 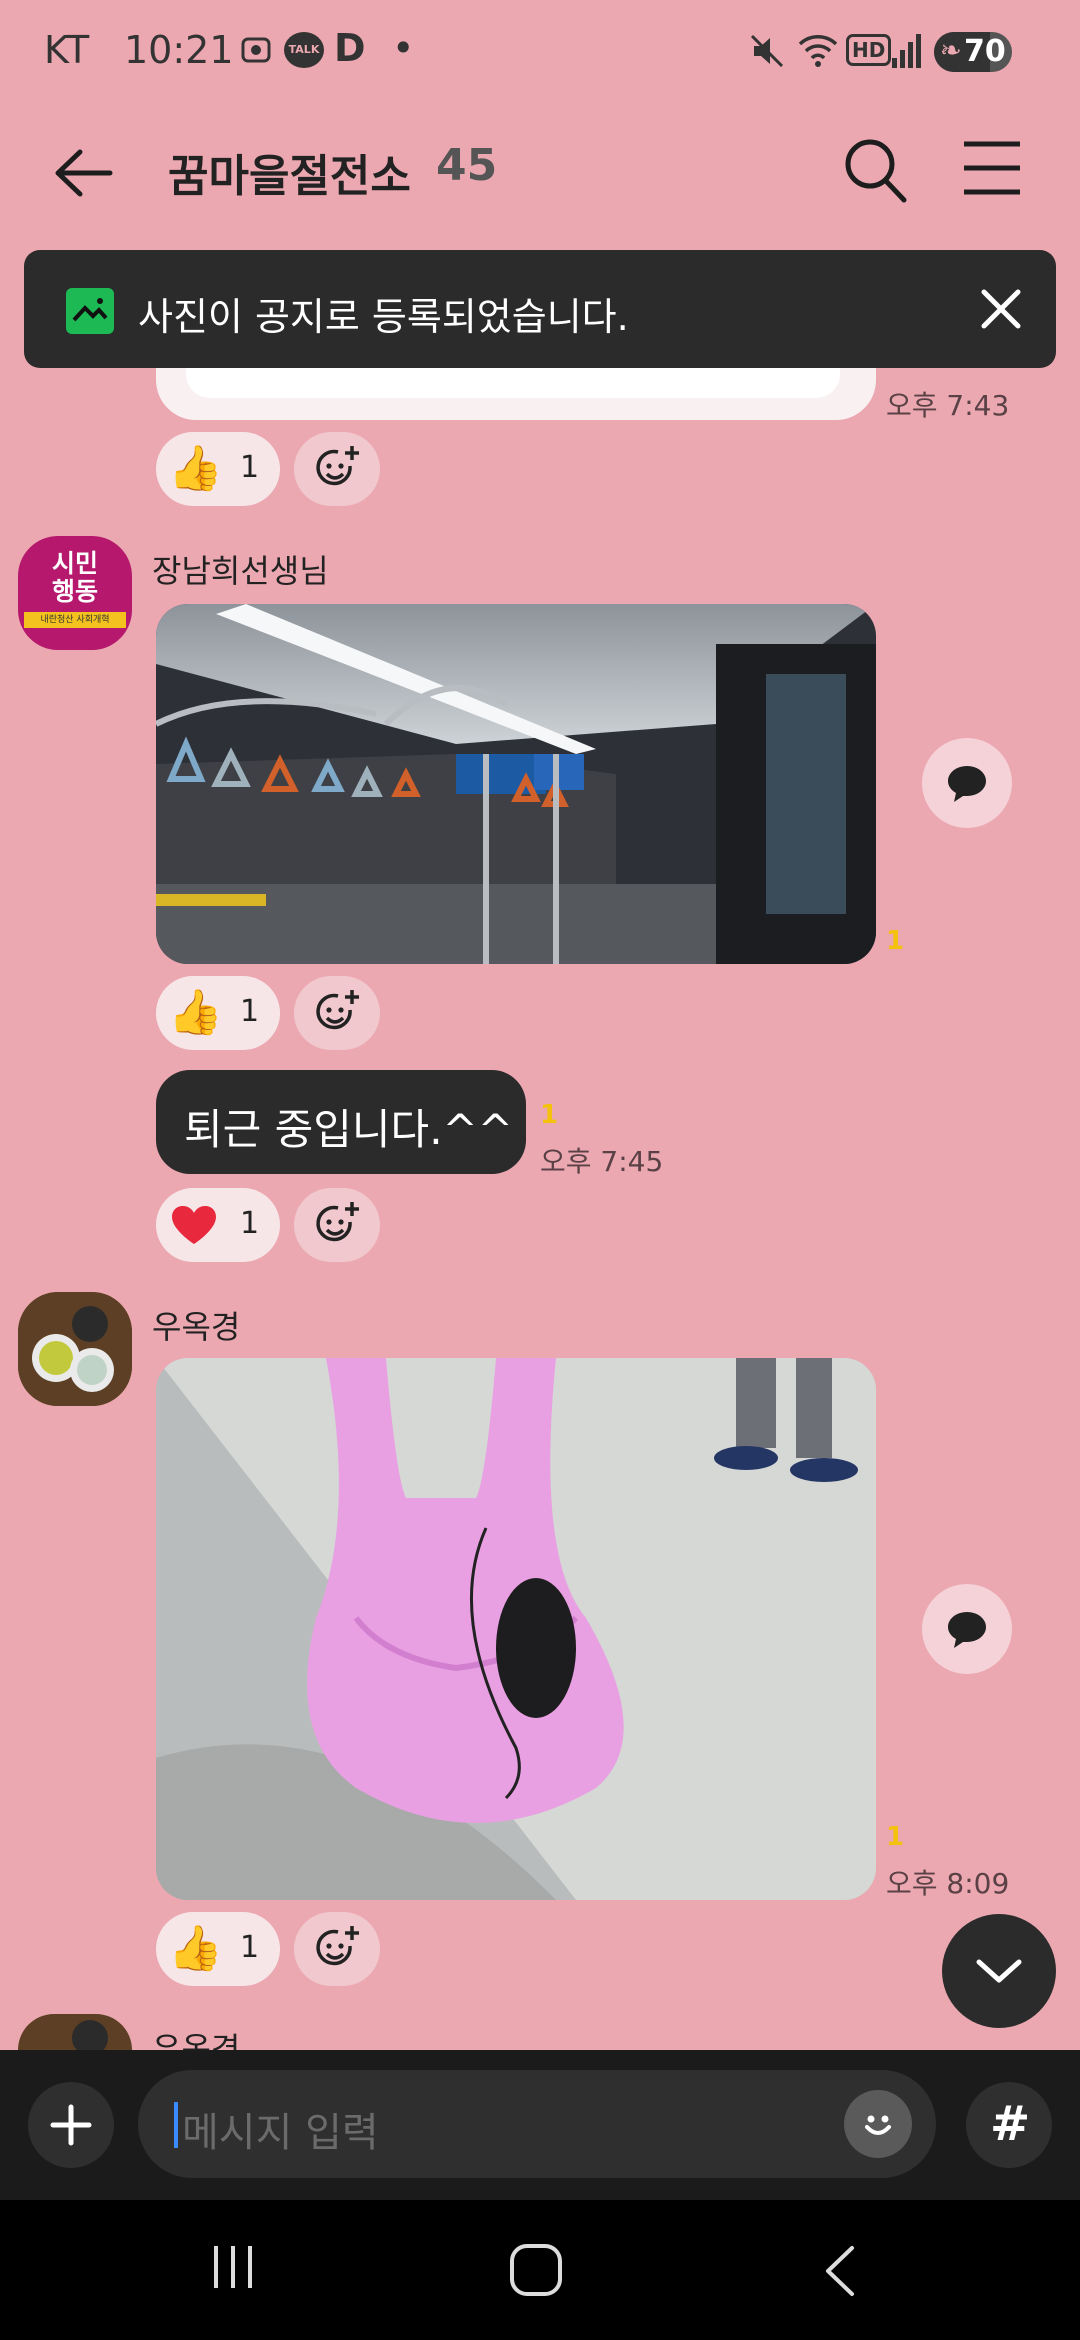 What do you see at coordinates (973, 52) in the screenshot?
I see `battery-indicator: ❧ 70` at bounding box center [973, 52].